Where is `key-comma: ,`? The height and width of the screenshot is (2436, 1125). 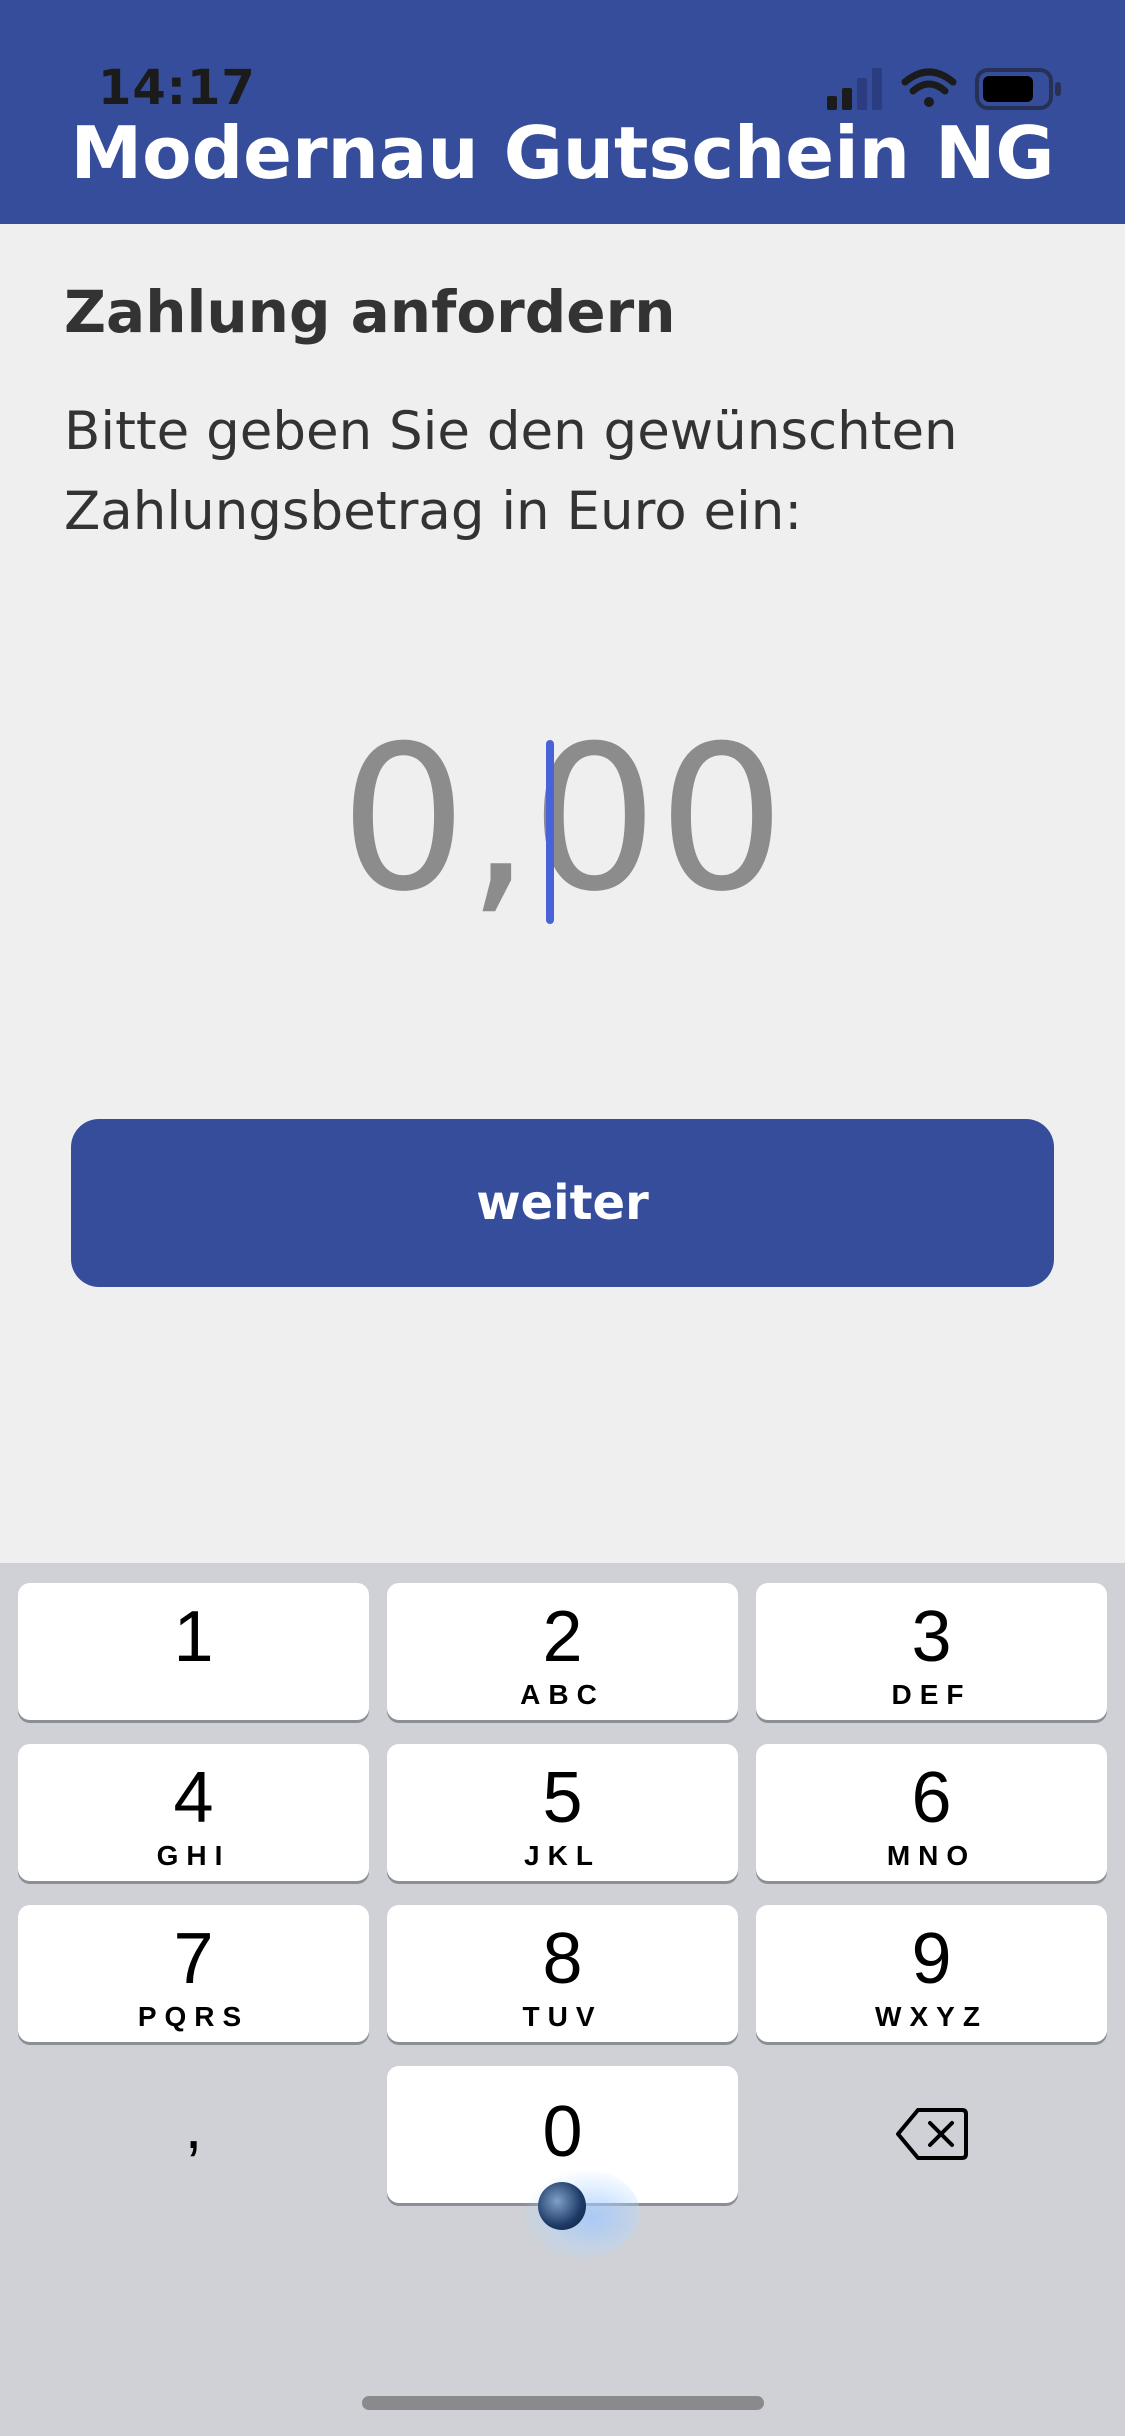 key-comma: , is located at coordinates (193, 2134).